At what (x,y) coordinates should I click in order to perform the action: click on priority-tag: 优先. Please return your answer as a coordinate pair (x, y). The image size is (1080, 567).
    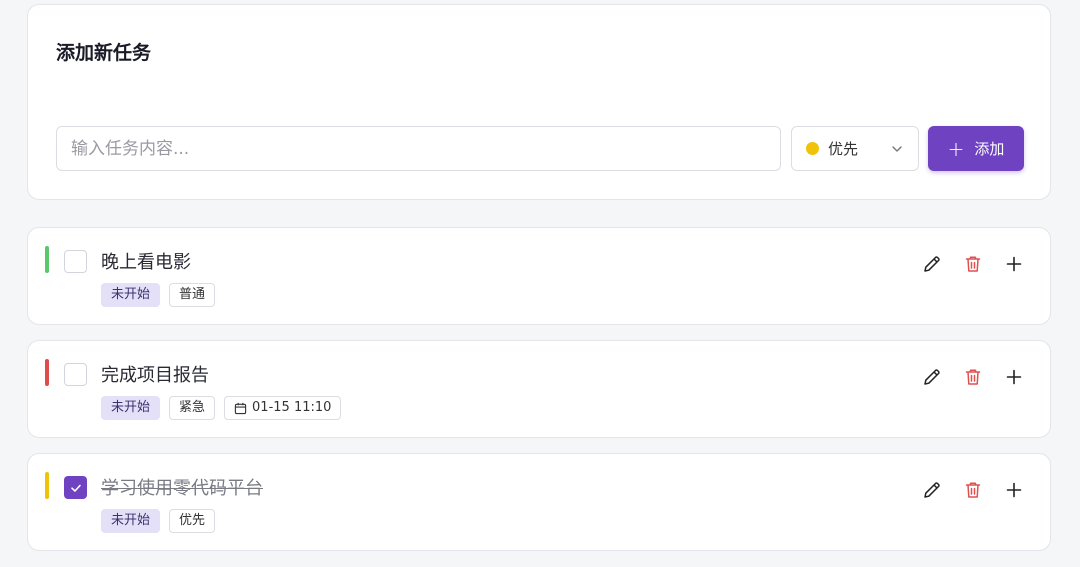
    Looking at the image, I should click on (192, 521).